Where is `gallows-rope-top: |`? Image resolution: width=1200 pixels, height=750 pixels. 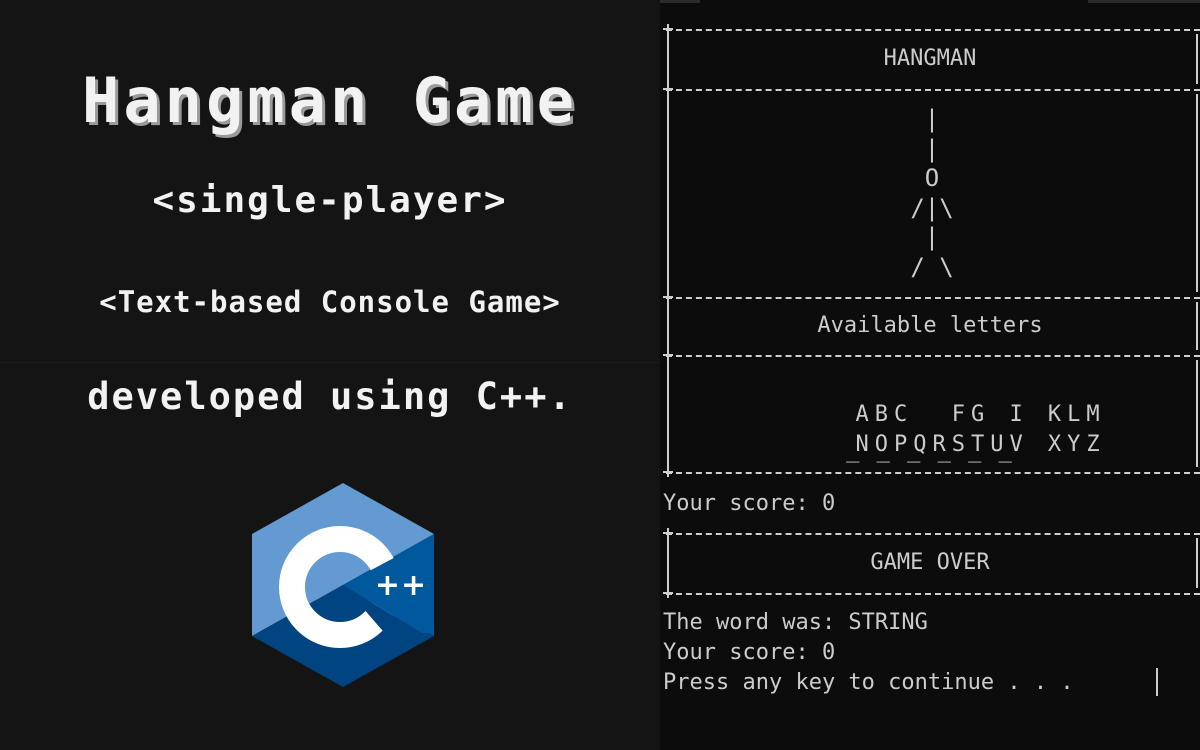 gallows-rope-top: | is located at coordinates (932, 119).